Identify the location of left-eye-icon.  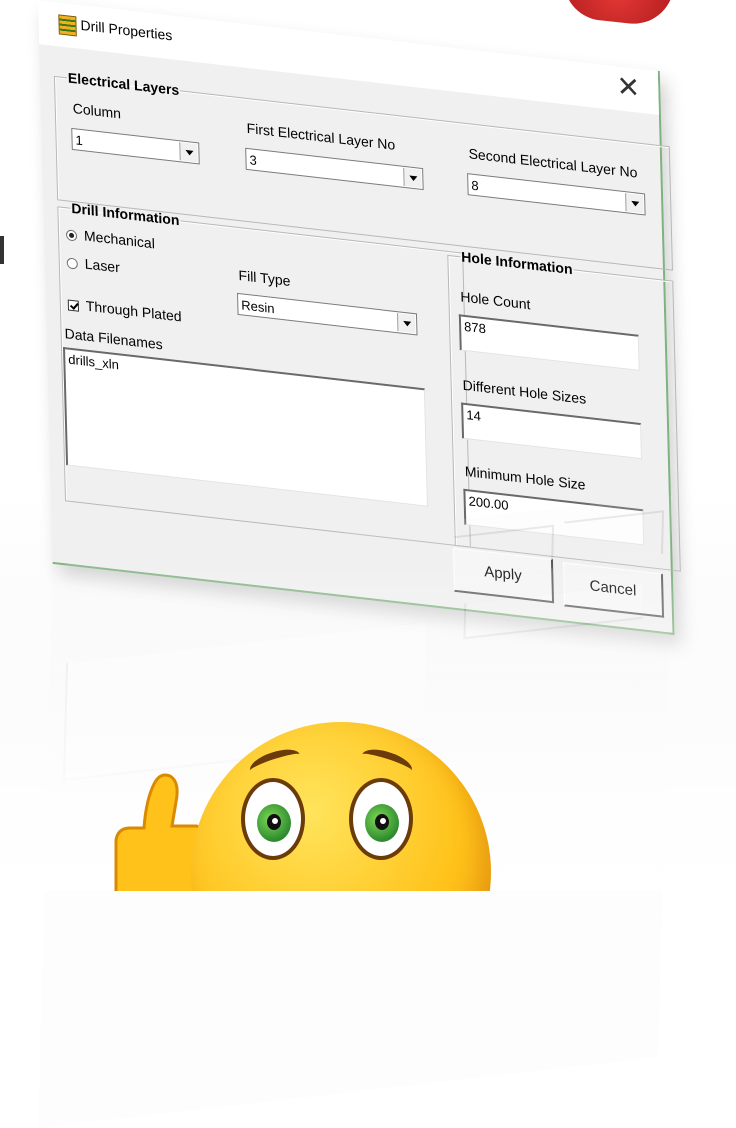
(273, 819).